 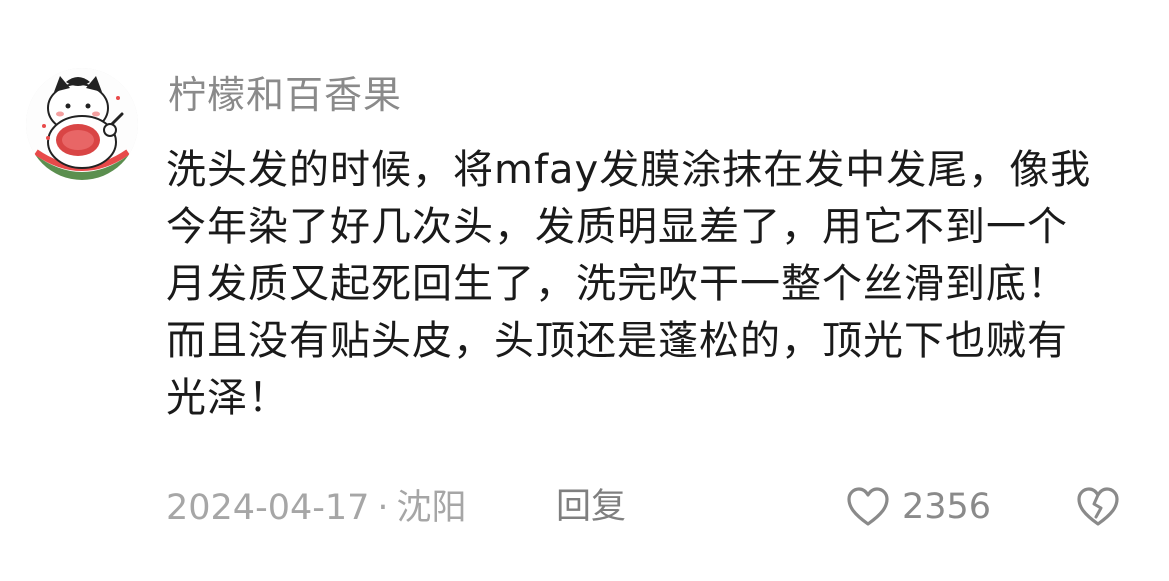 What do you see at coordinates (617, 284) in the screenshot?
I see `comment-text-line: 月发质又起死回生了，洗完吹干一整个丝滑到底！` at bounding box center [617, 284].